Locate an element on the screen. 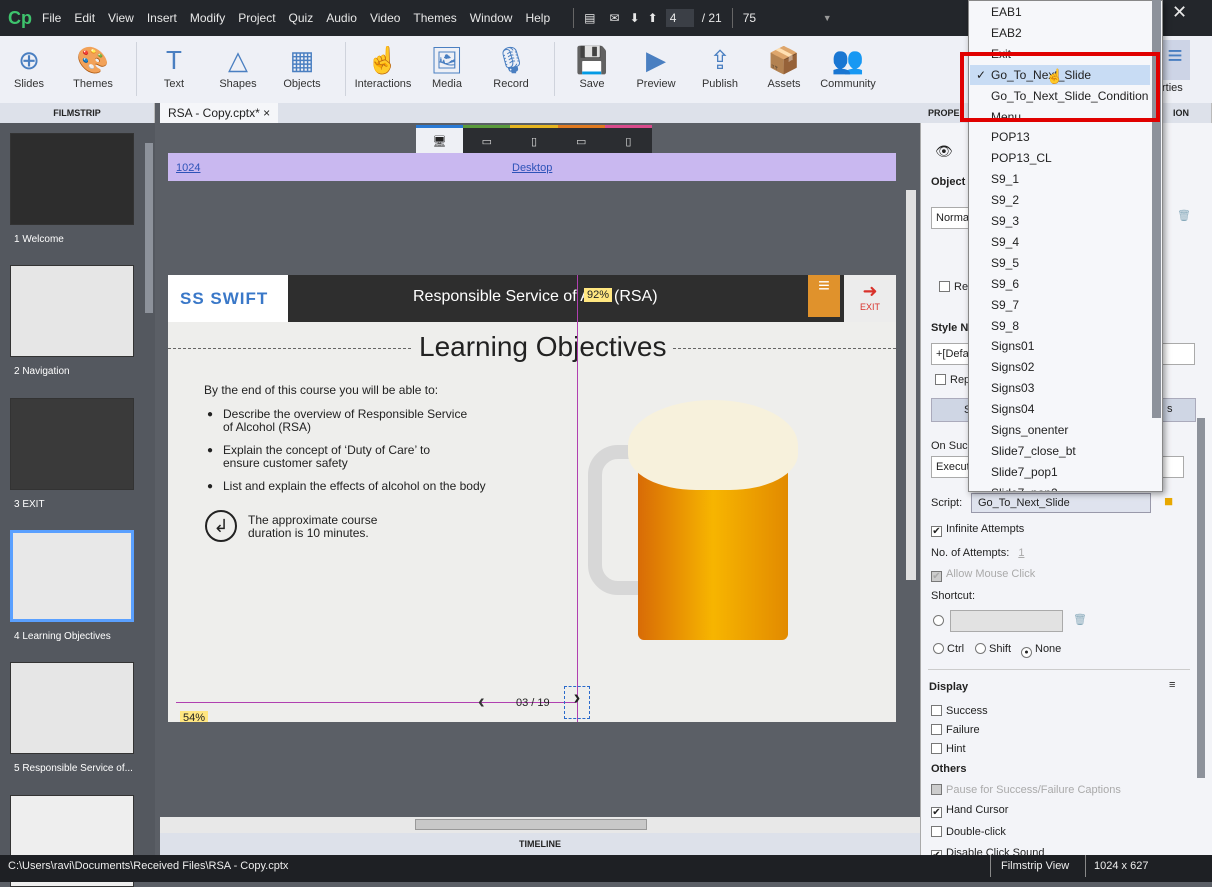  breakpoint-mode: Desktop is located at coordinates (532, 168).